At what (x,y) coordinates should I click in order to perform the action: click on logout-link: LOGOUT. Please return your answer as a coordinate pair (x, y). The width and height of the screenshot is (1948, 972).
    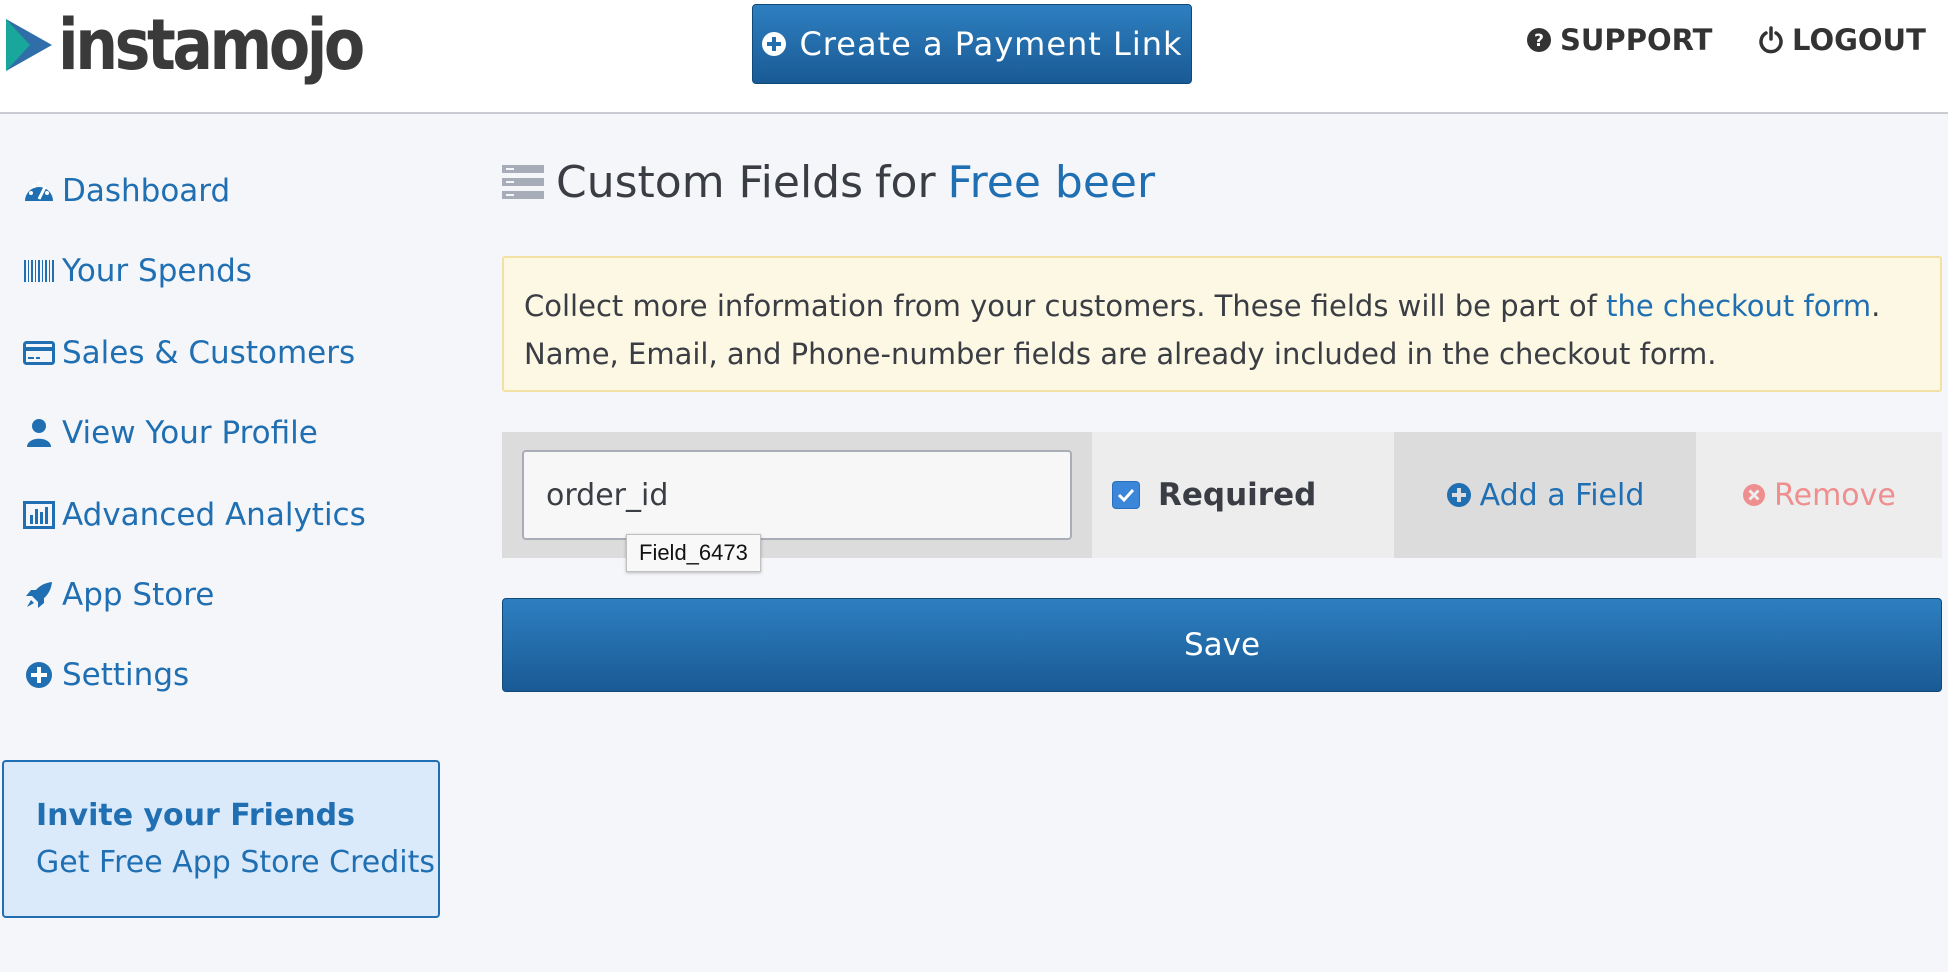
    Looking at the image, I should click on (1842, 40).